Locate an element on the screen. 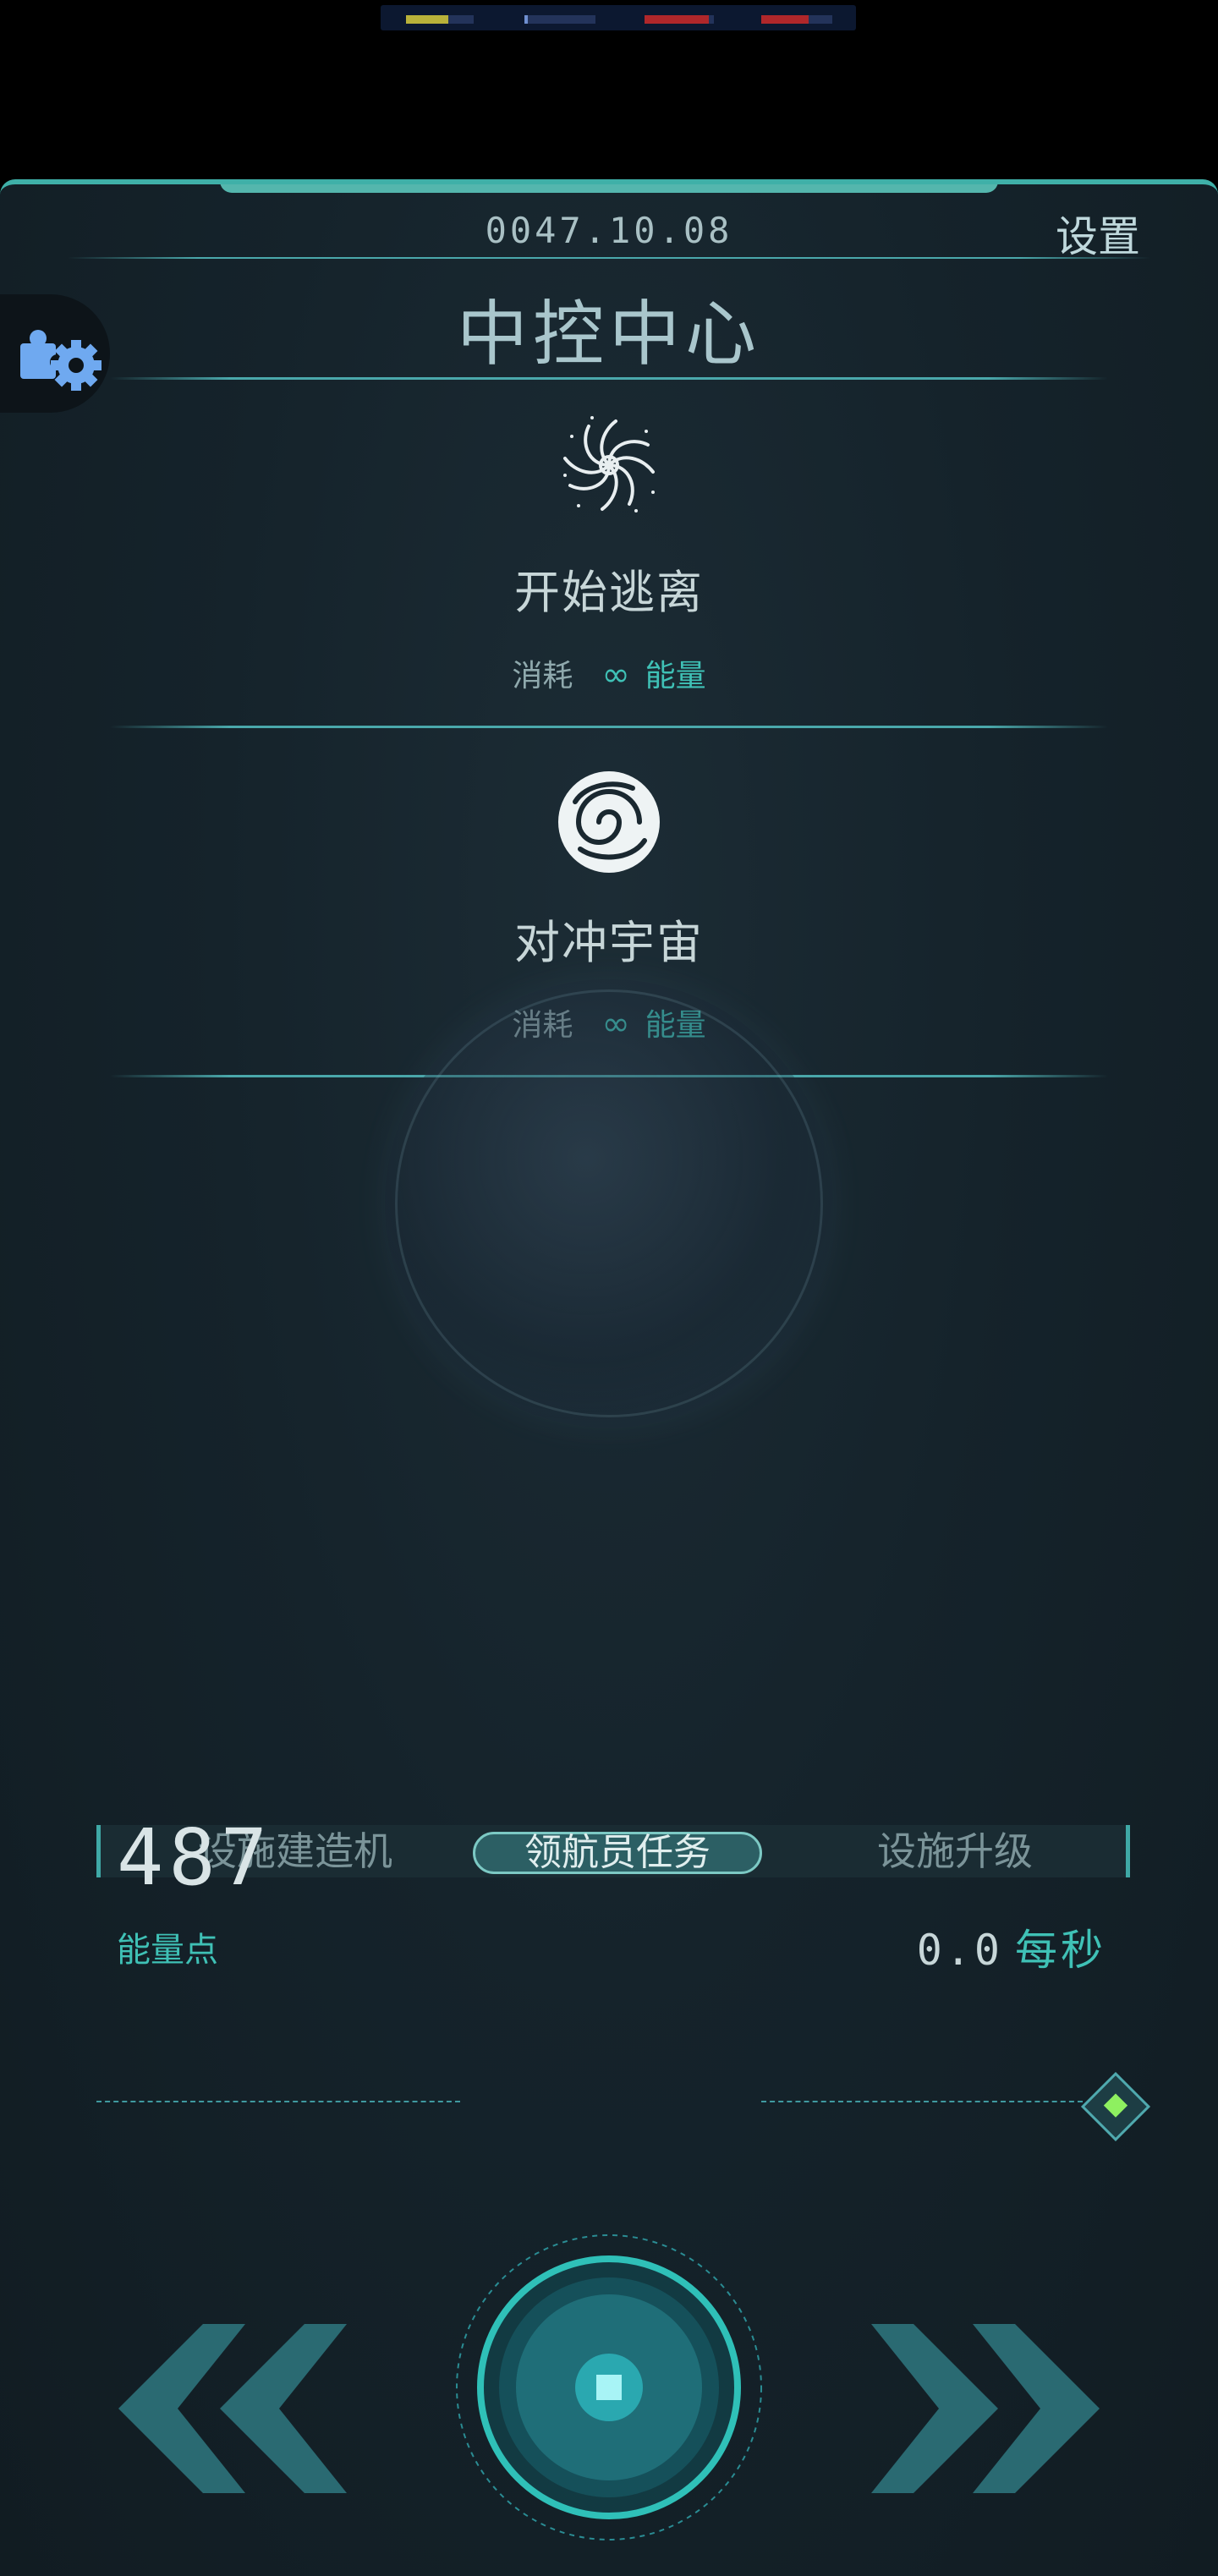 The image size is (1218, 2576). resource-blue-track is located at coordinates (562, 19).